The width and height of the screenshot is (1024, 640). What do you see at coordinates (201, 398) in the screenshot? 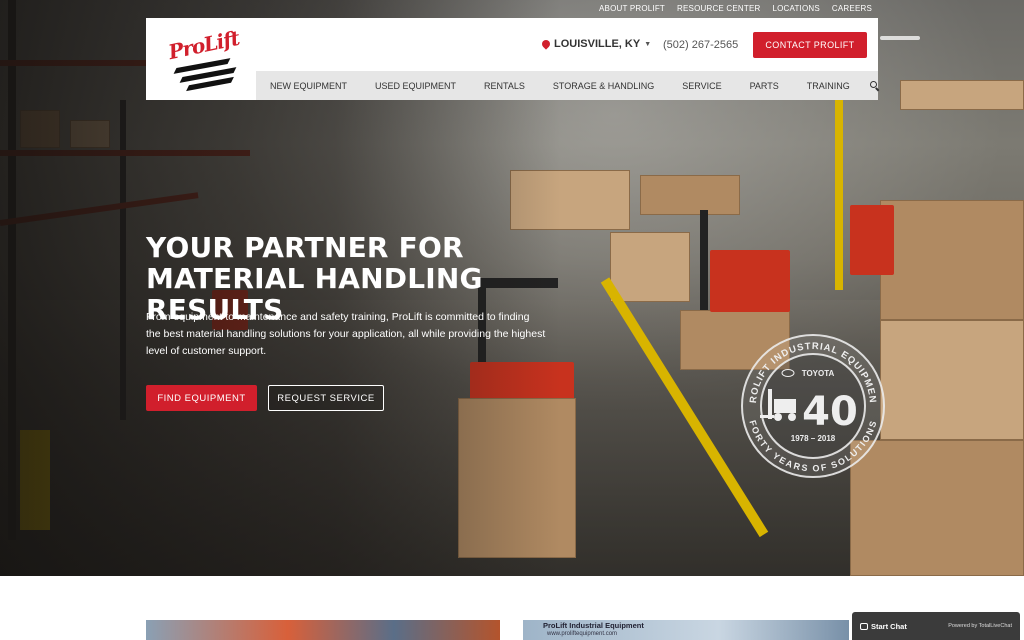
I see `find-equipment-button: FIND EQUIPMENT` at bounding box center [201, 398].